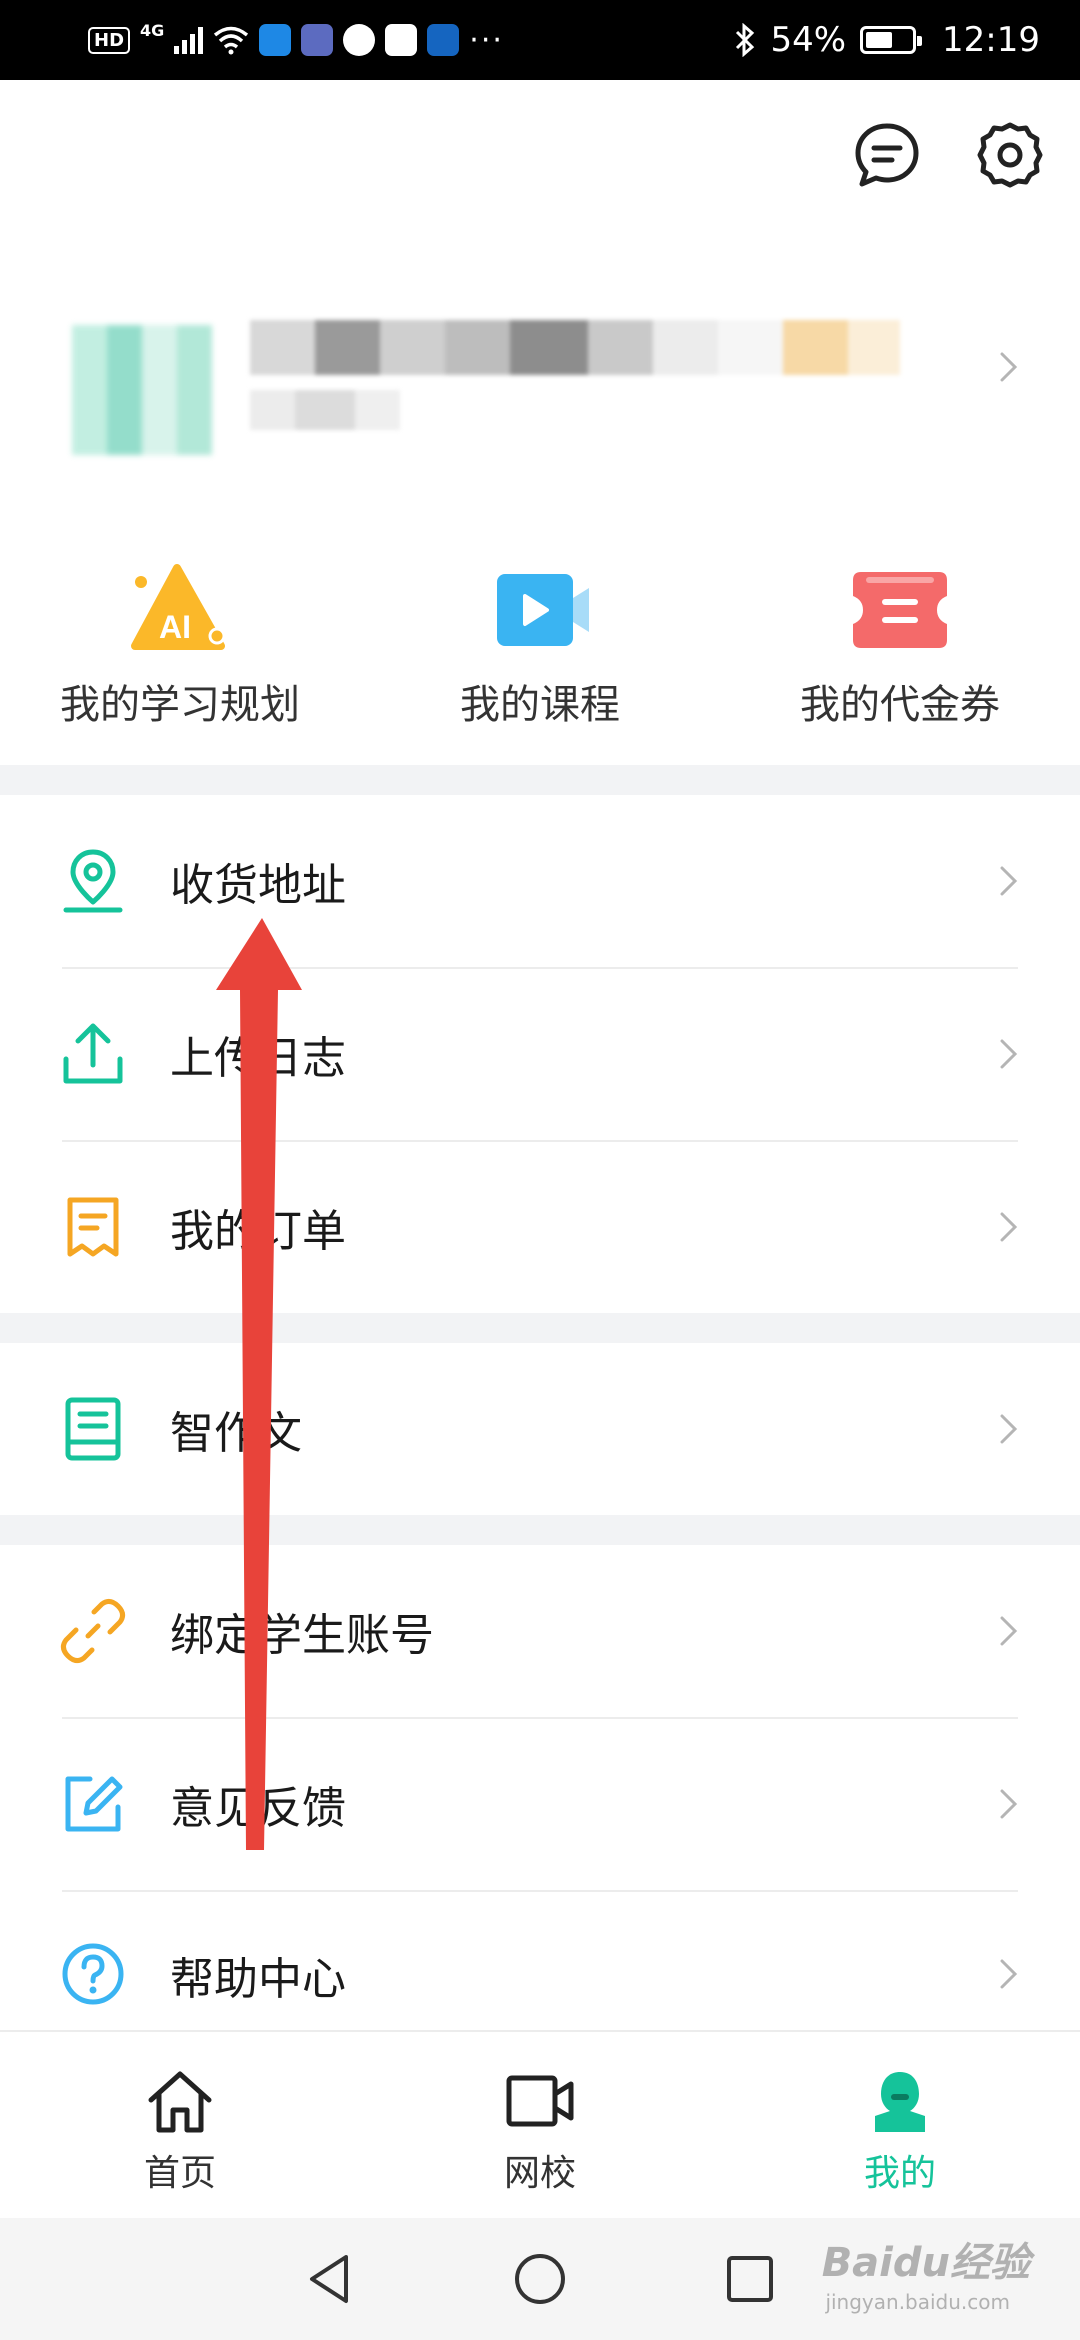 The width and height of the screenshot is (1080, 2340). I want to click on edit-icon, so click(94, 1804).